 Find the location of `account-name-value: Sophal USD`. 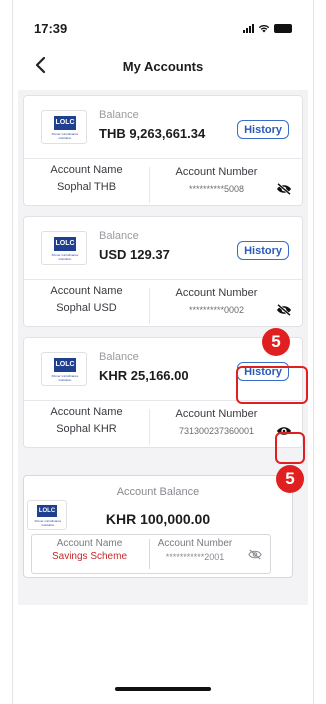

account-name-value: Sophal USD is located at coordinates (86, 308).